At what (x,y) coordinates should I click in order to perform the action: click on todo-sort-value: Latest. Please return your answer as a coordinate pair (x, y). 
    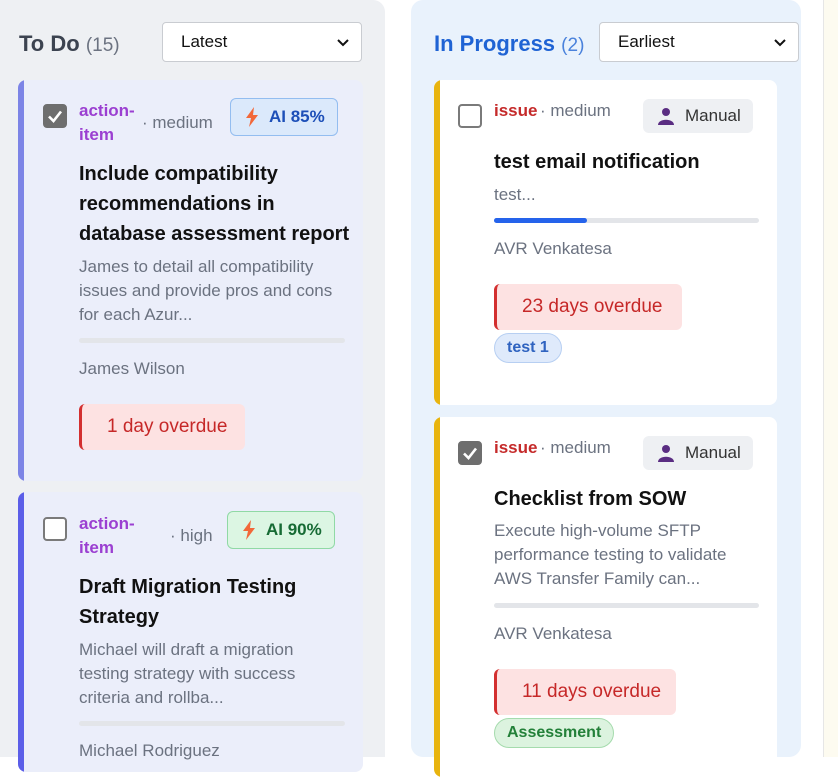
    Looking at the image, I should click on (204, 41).